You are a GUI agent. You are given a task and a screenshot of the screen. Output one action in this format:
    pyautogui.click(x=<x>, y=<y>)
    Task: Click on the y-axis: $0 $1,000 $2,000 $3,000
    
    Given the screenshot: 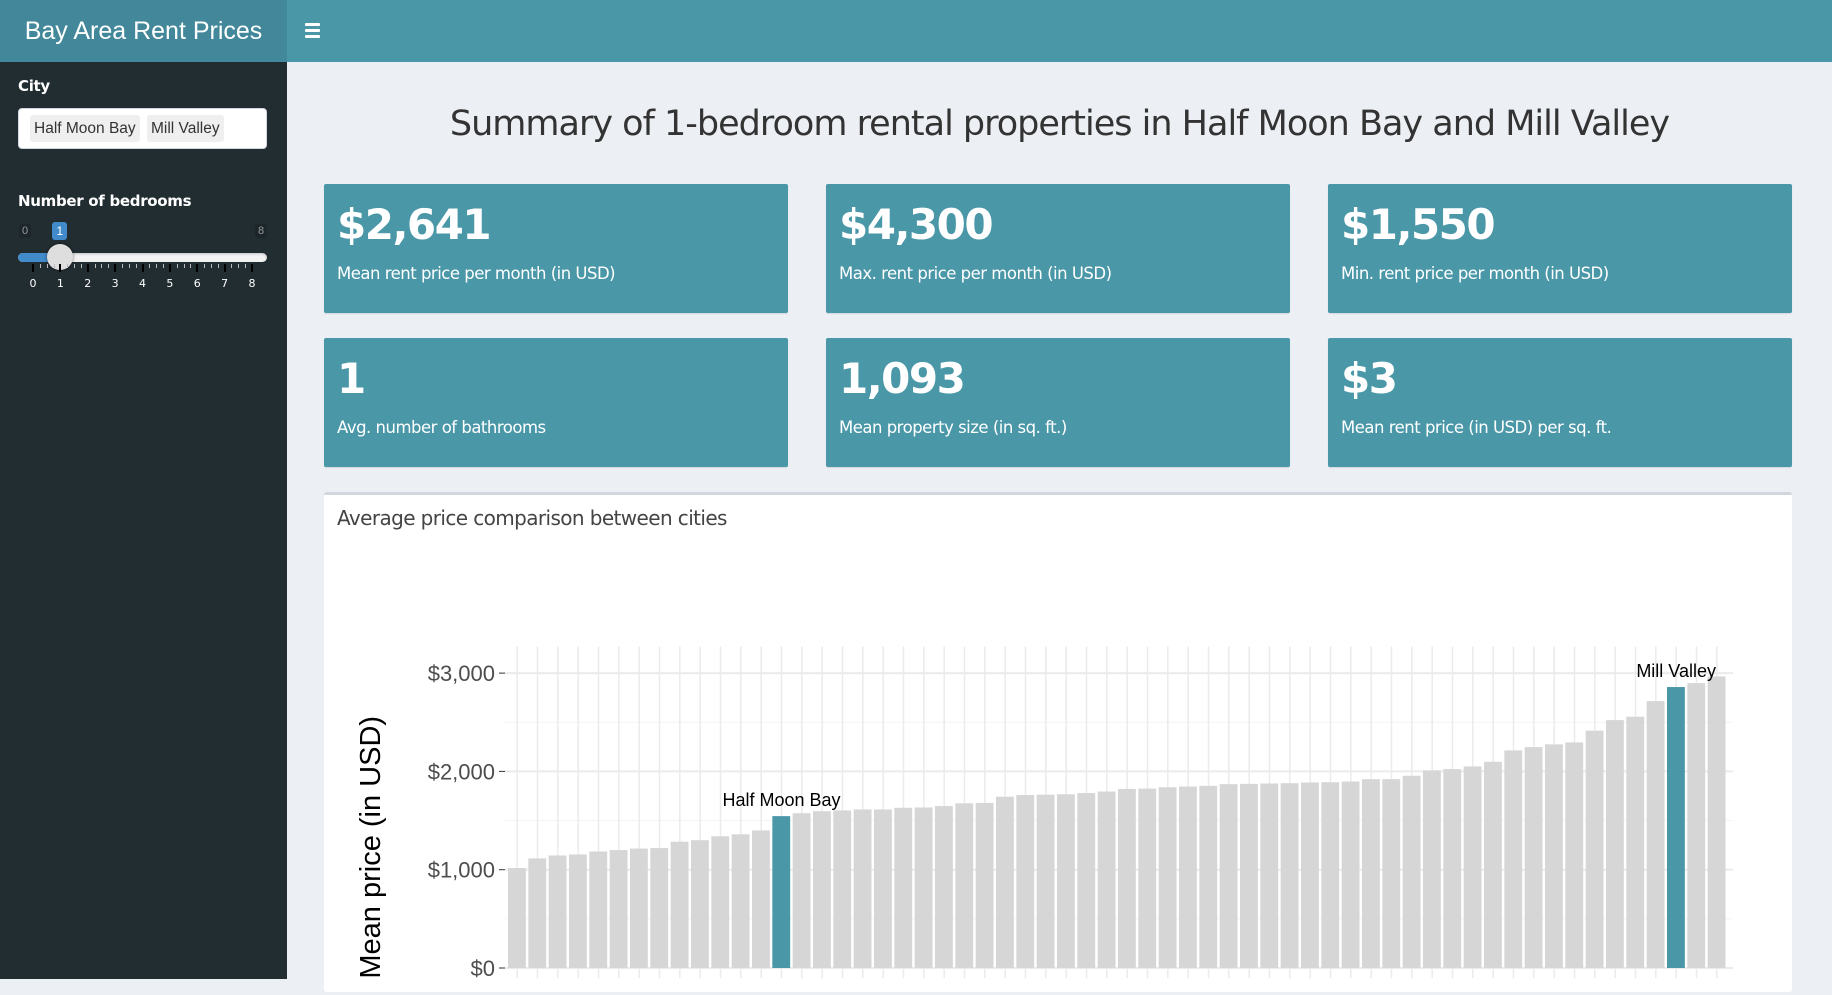 What is the action you would take?
    pyautogui.click(x=466, y=821)
    